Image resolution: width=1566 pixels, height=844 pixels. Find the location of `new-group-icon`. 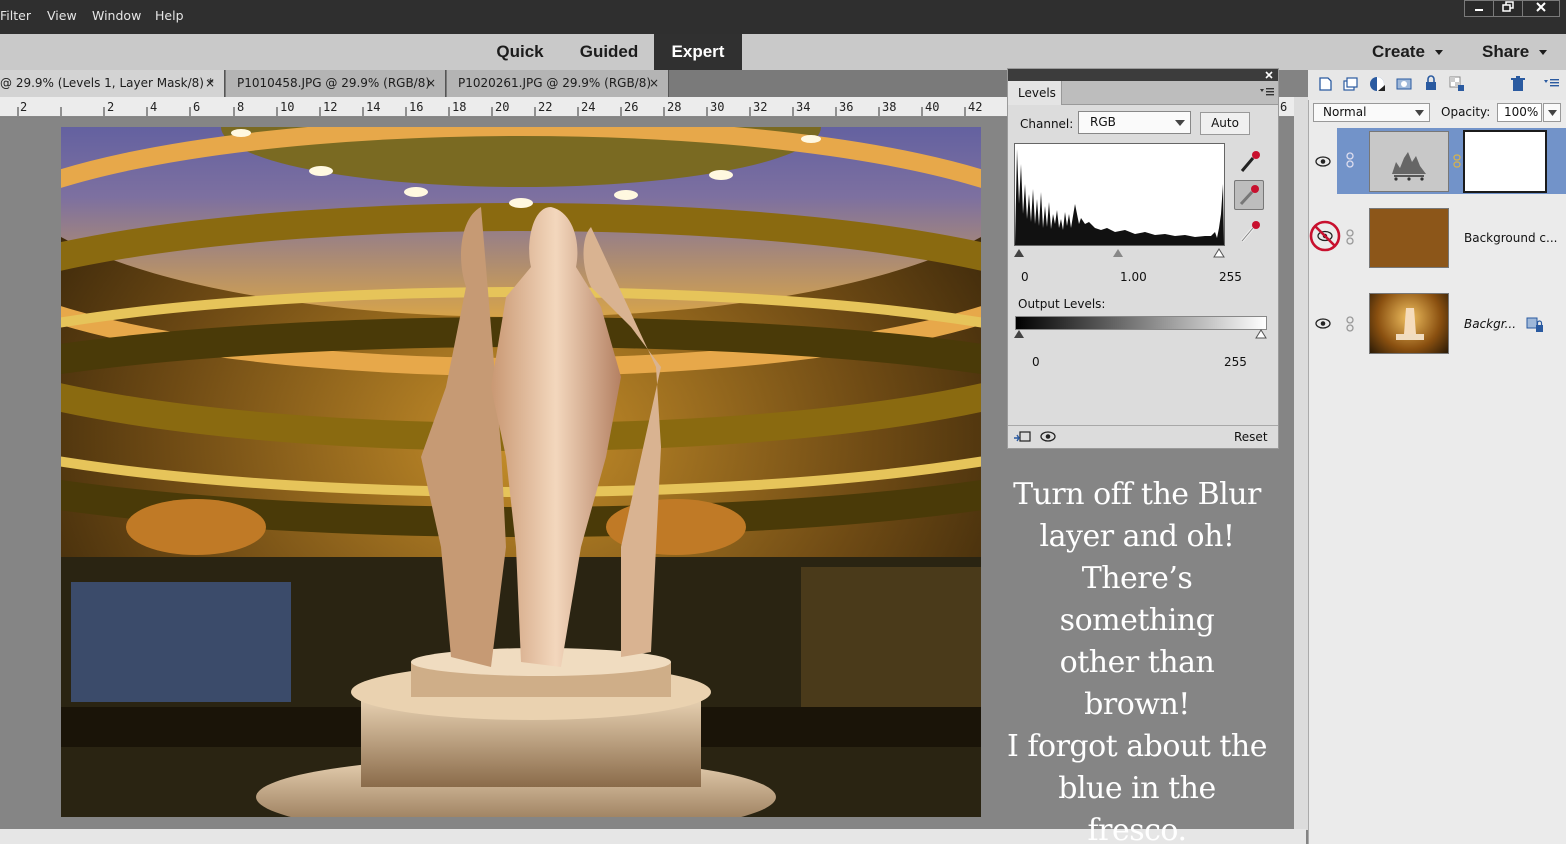

new-group-icon is located at coordinates (1350, 84).